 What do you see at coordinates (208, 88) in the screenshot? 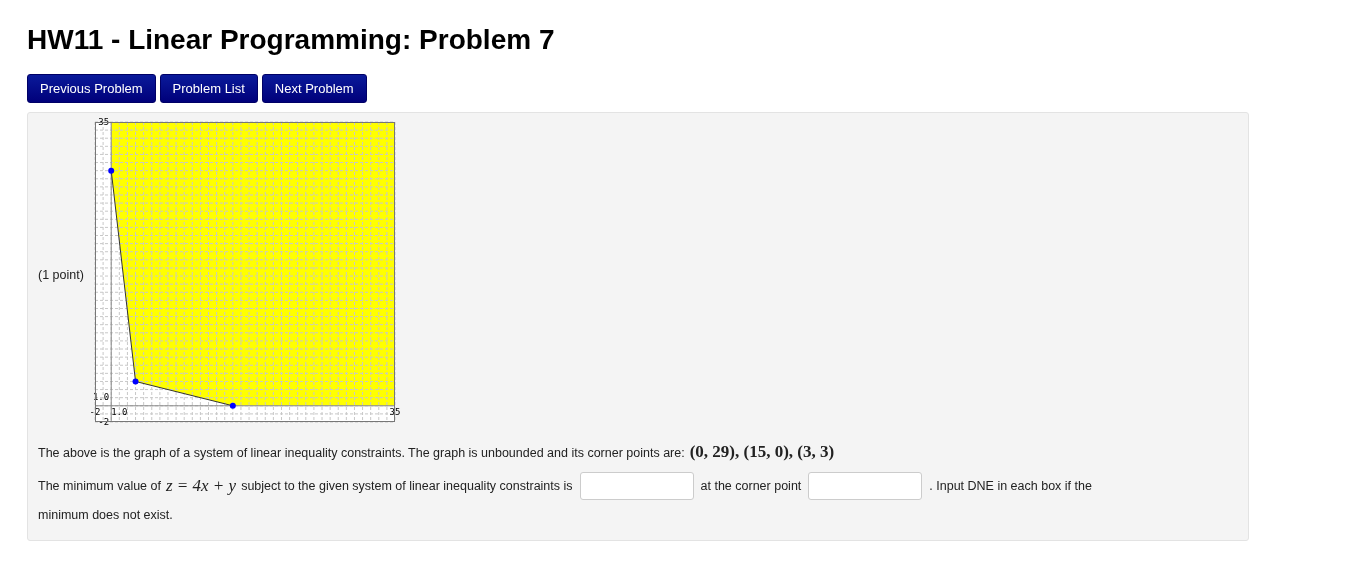
I see `nav-button: Problem List` at bounding box center [208, 88].